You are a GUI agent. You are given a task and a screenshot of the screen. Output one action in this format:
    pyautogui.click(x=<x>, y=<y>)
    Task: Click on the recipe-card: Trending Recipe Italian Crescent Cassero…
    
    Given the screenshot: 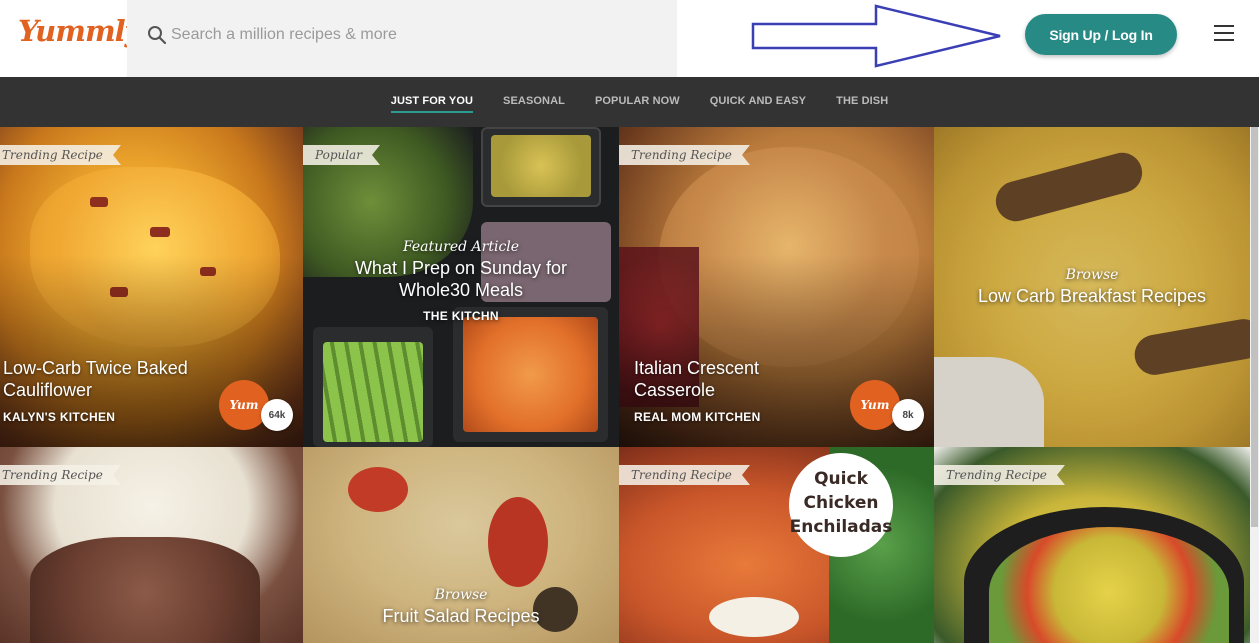 What is the action you would take?
    pyautogui.click(x=776, y=287)
    